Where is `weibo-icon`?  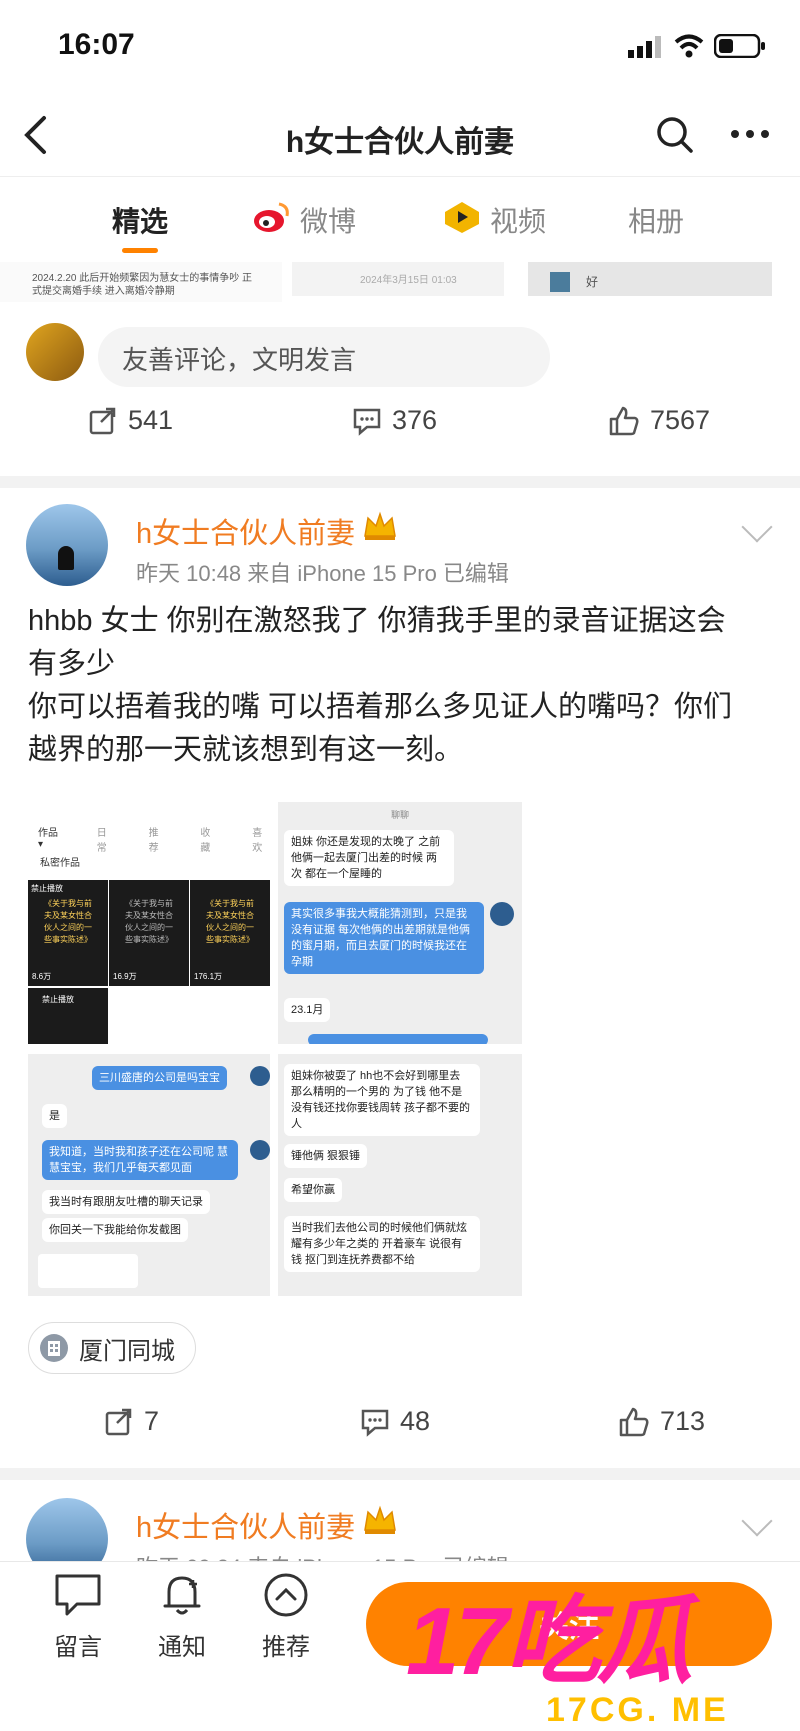
weibo-icon is located at coordinates (271, 217).